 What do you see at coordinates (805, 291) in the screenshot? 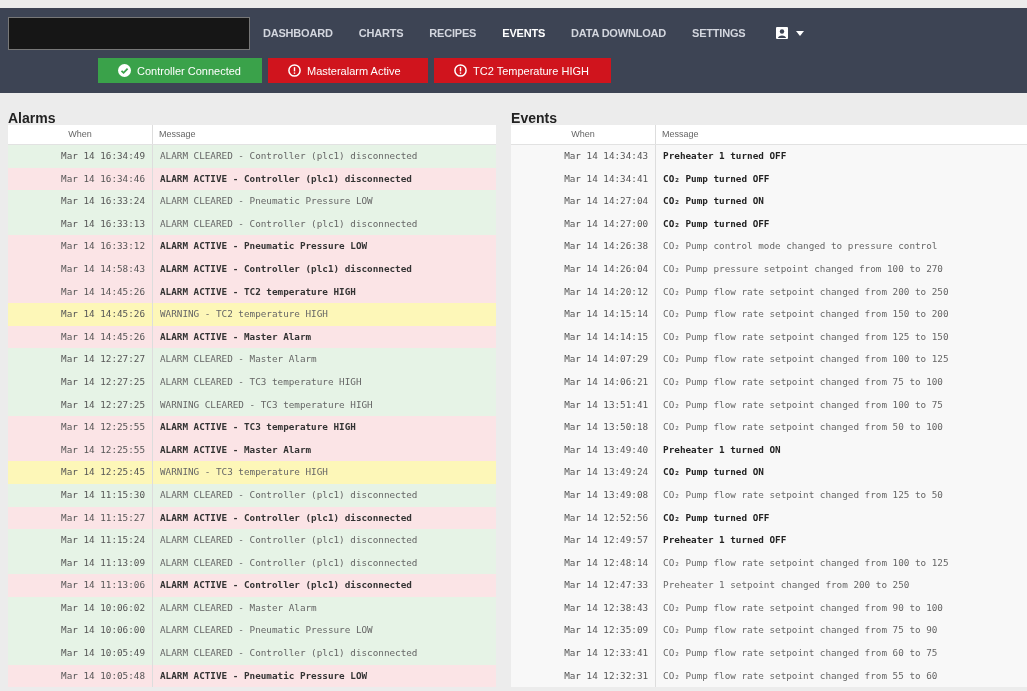
I see `message-cell-text: CO₂ Pump flow rate setpoint changed from 200 to 250` at bounding box center [805, 291].